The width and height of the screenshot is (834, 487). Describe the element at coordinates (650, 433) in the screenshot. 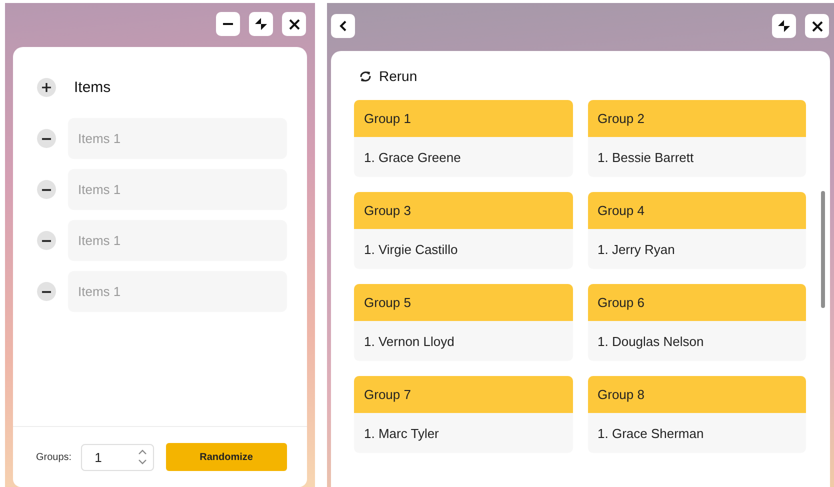

I see `group-member: 1. Grace Sherman` at that location.